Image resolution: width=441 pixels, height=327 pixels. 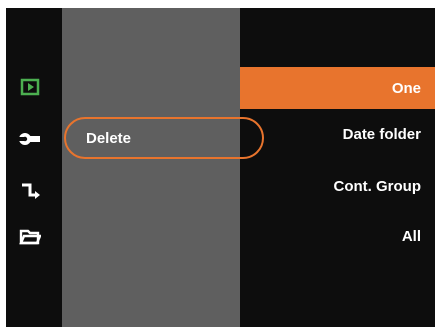 I want to click on submenu-option-one: One, so click(x=337, y=88).